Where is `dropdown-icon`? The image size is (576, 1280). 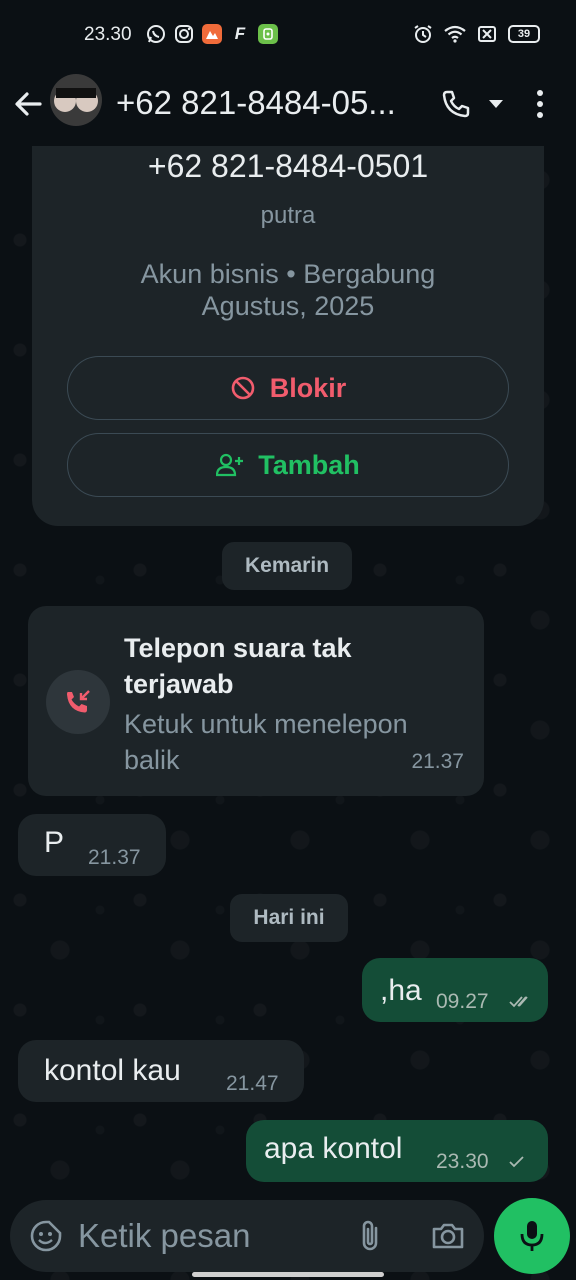
dropdown-icon is located at coordinates (496, 104).